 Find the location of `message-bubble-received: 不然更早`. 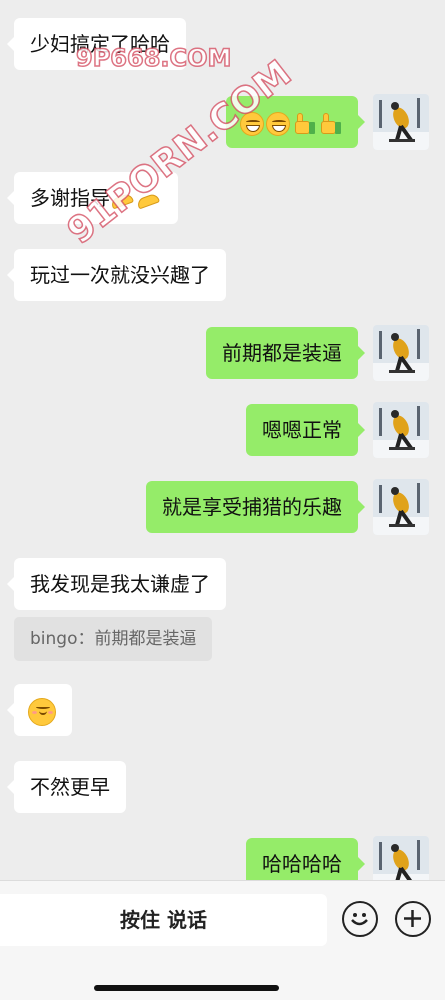

message-bubble-received: 不然更早 is located at coordinates (66, 787).